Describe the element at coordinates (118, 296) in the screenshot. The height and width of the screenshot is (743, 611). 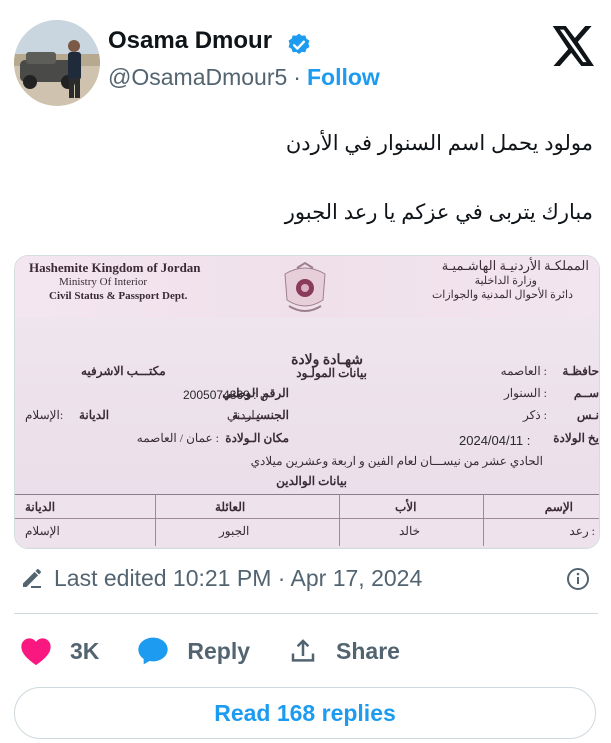
I see `header-en-line-3: Civil Status & Passport Dept.` at that location.